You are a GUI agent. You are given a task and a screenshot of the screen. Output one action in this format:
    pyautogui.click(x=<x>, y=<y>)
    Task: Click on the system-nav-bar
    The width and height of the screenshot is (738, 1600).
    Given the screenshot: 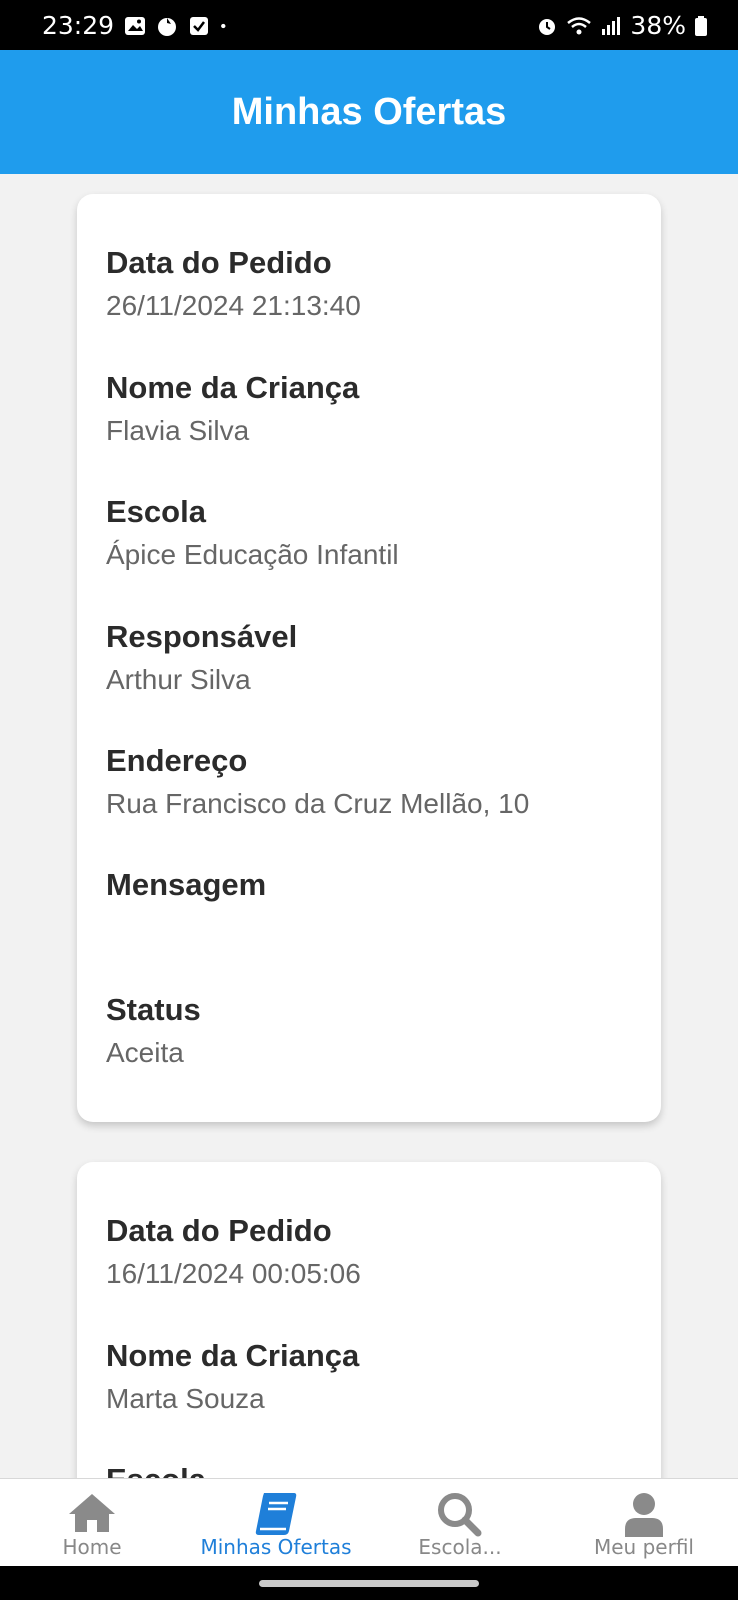 What is the action you would take?
    pyautogui.click(x=369, y=1583)
    